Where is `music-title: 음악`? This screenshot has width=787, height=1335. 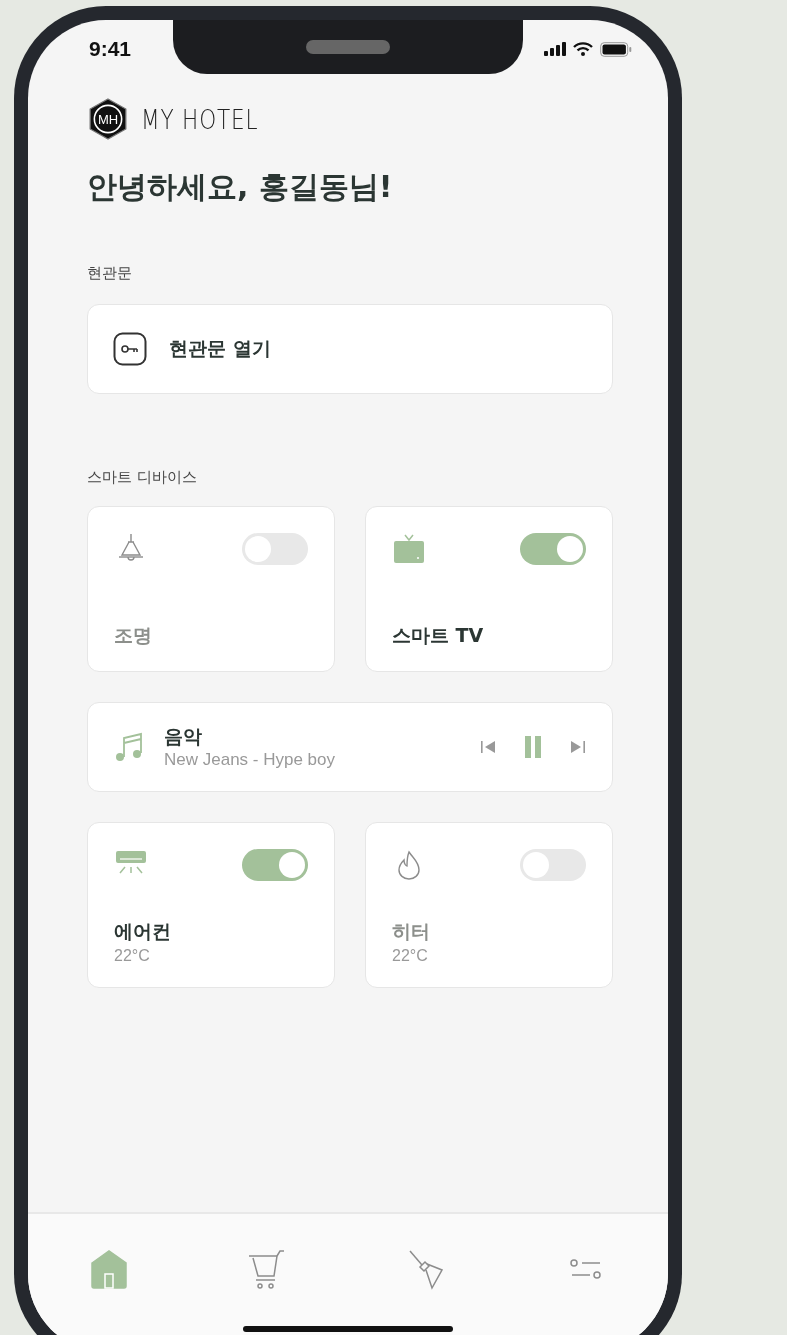 music-title: 음악 is located at coordinates (183, 736).